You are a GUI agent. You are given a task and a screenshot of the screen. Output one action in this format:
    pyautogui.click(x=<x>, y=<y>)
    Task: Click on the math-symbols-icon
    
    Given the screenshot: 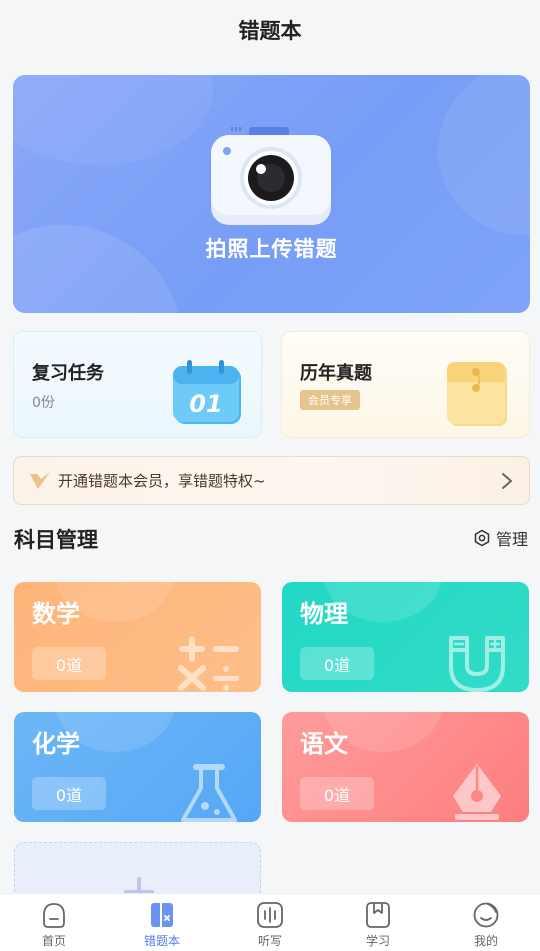 What is the action you would take?
    pyautogui.click(x=208, y=663)
    